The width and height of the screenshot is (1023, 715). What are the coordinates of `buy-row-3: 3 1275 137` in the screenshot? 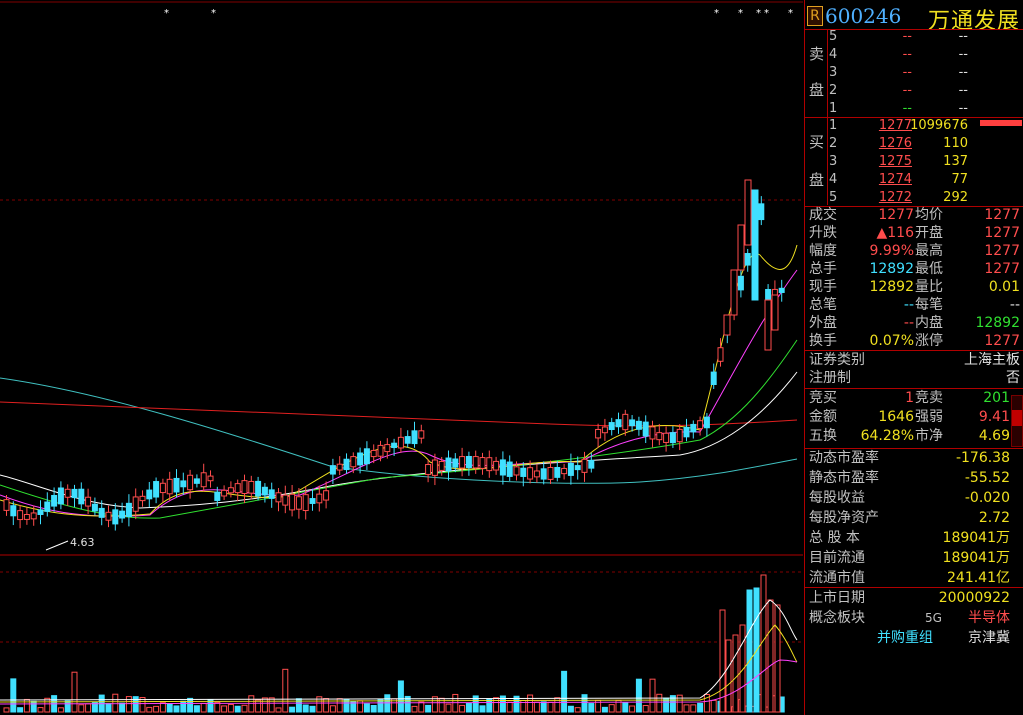 It's located at (914, 162).